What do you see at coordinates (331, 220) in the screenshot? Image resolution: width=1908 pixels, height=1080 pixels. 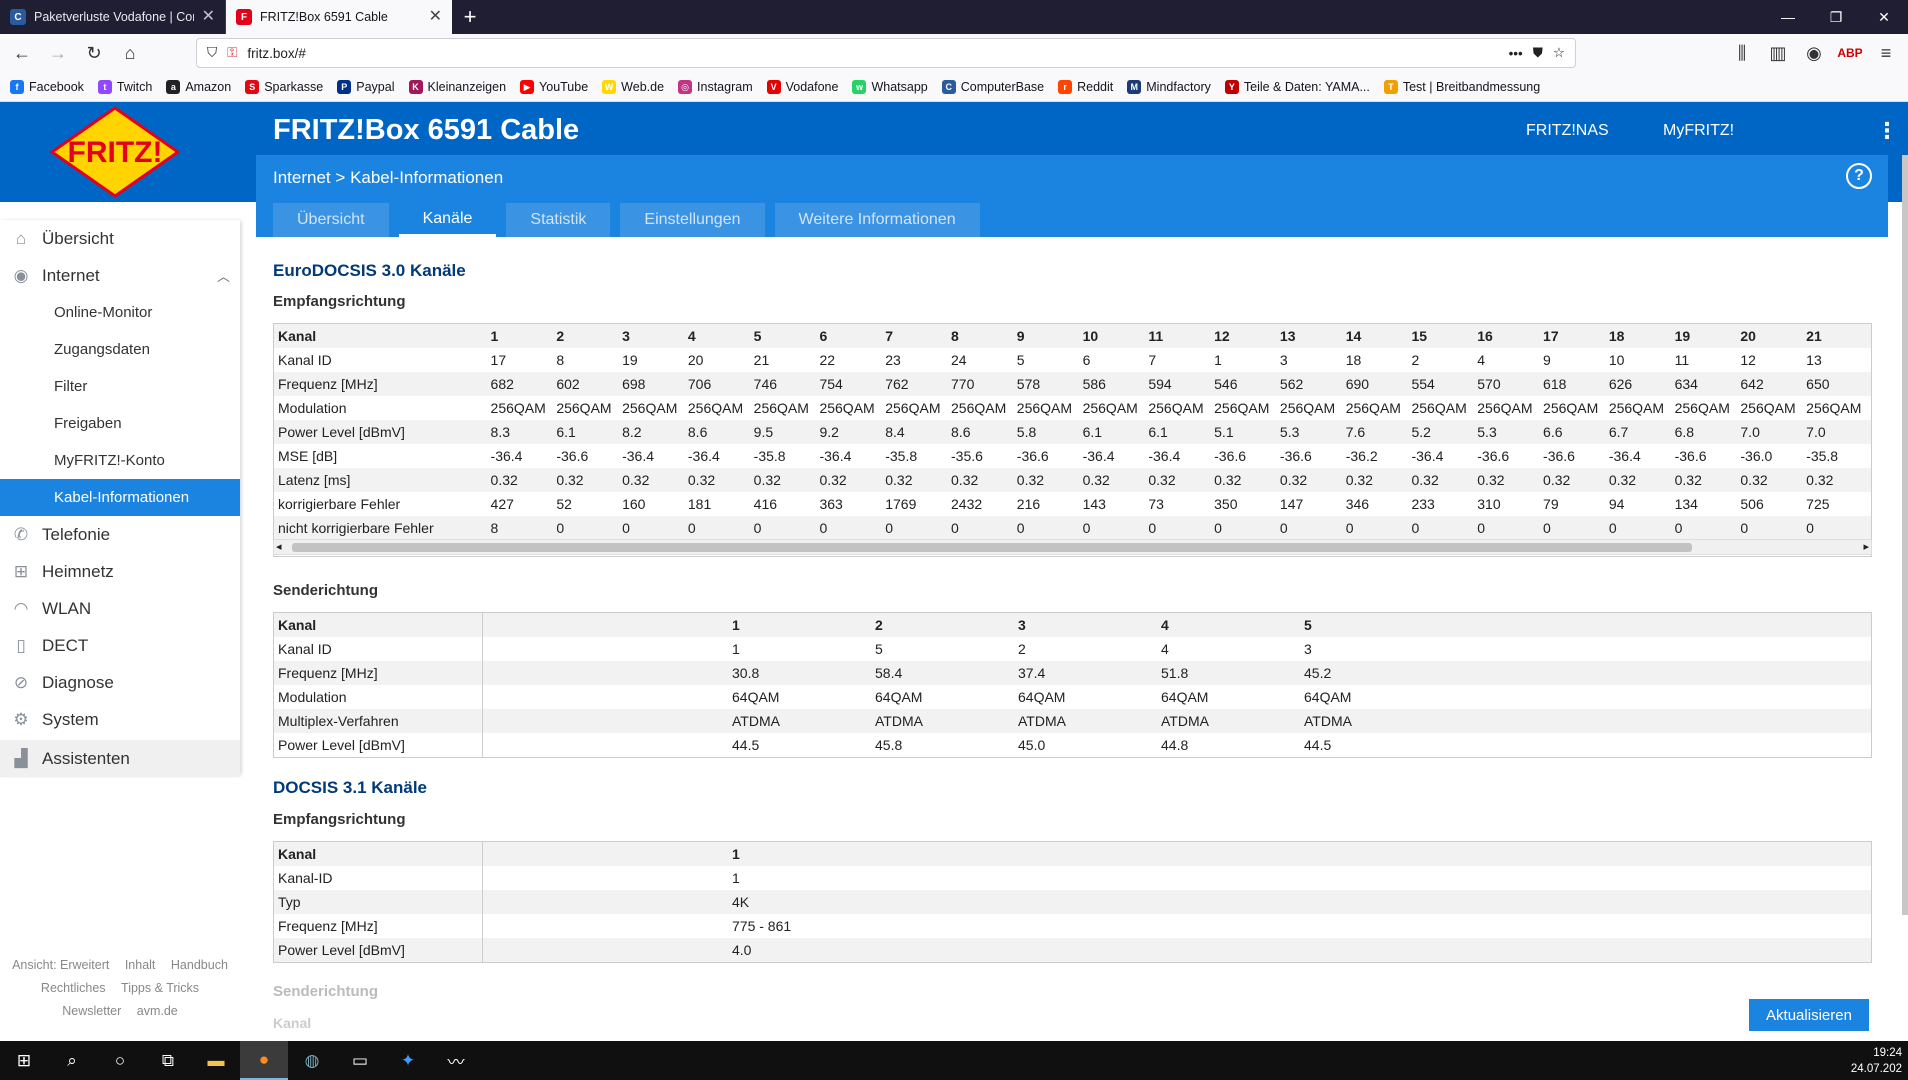 I see `tab-0: Übersicht` at bounding box center [331, 220].